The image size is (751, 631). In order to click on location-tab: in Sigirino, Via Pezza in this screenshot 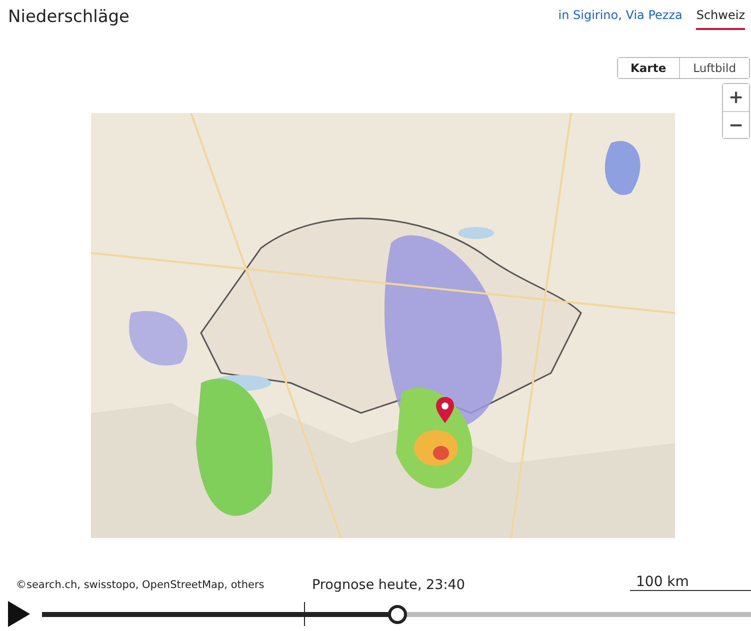, I will do `click(620, 19)`.